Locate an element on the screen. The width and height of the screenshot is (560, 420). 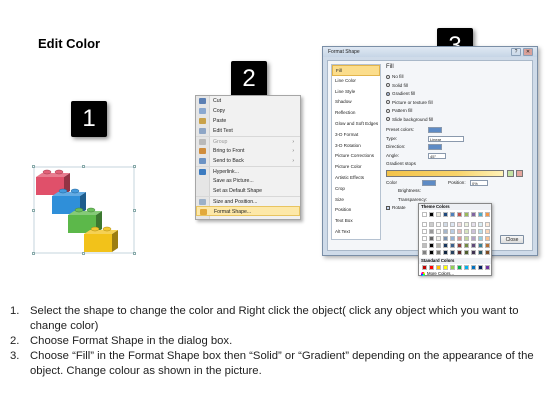
lego-brick is located at coordinates (101, 239).